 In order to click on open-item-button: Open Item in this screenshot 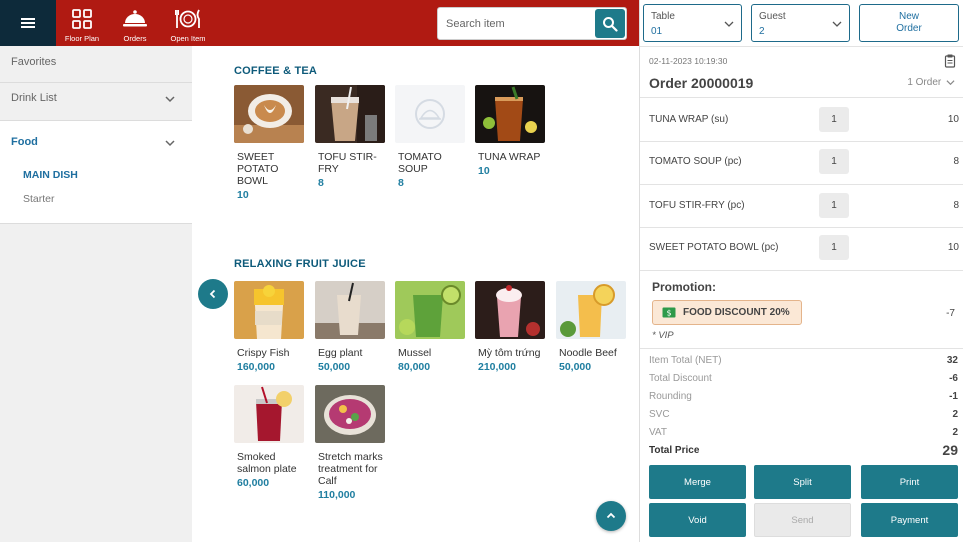, I will do `click(188, 23)`.